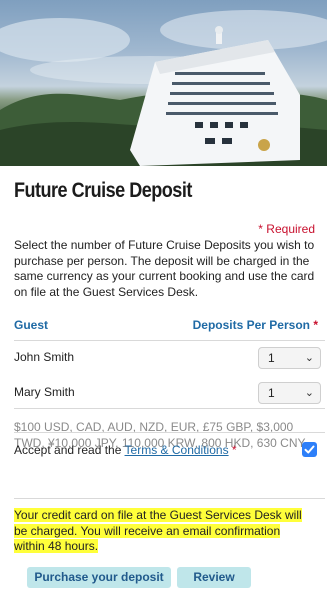 This screenshot has height=597, width=327. I want to click on column-header-guest: Guest, so click(31, 325).